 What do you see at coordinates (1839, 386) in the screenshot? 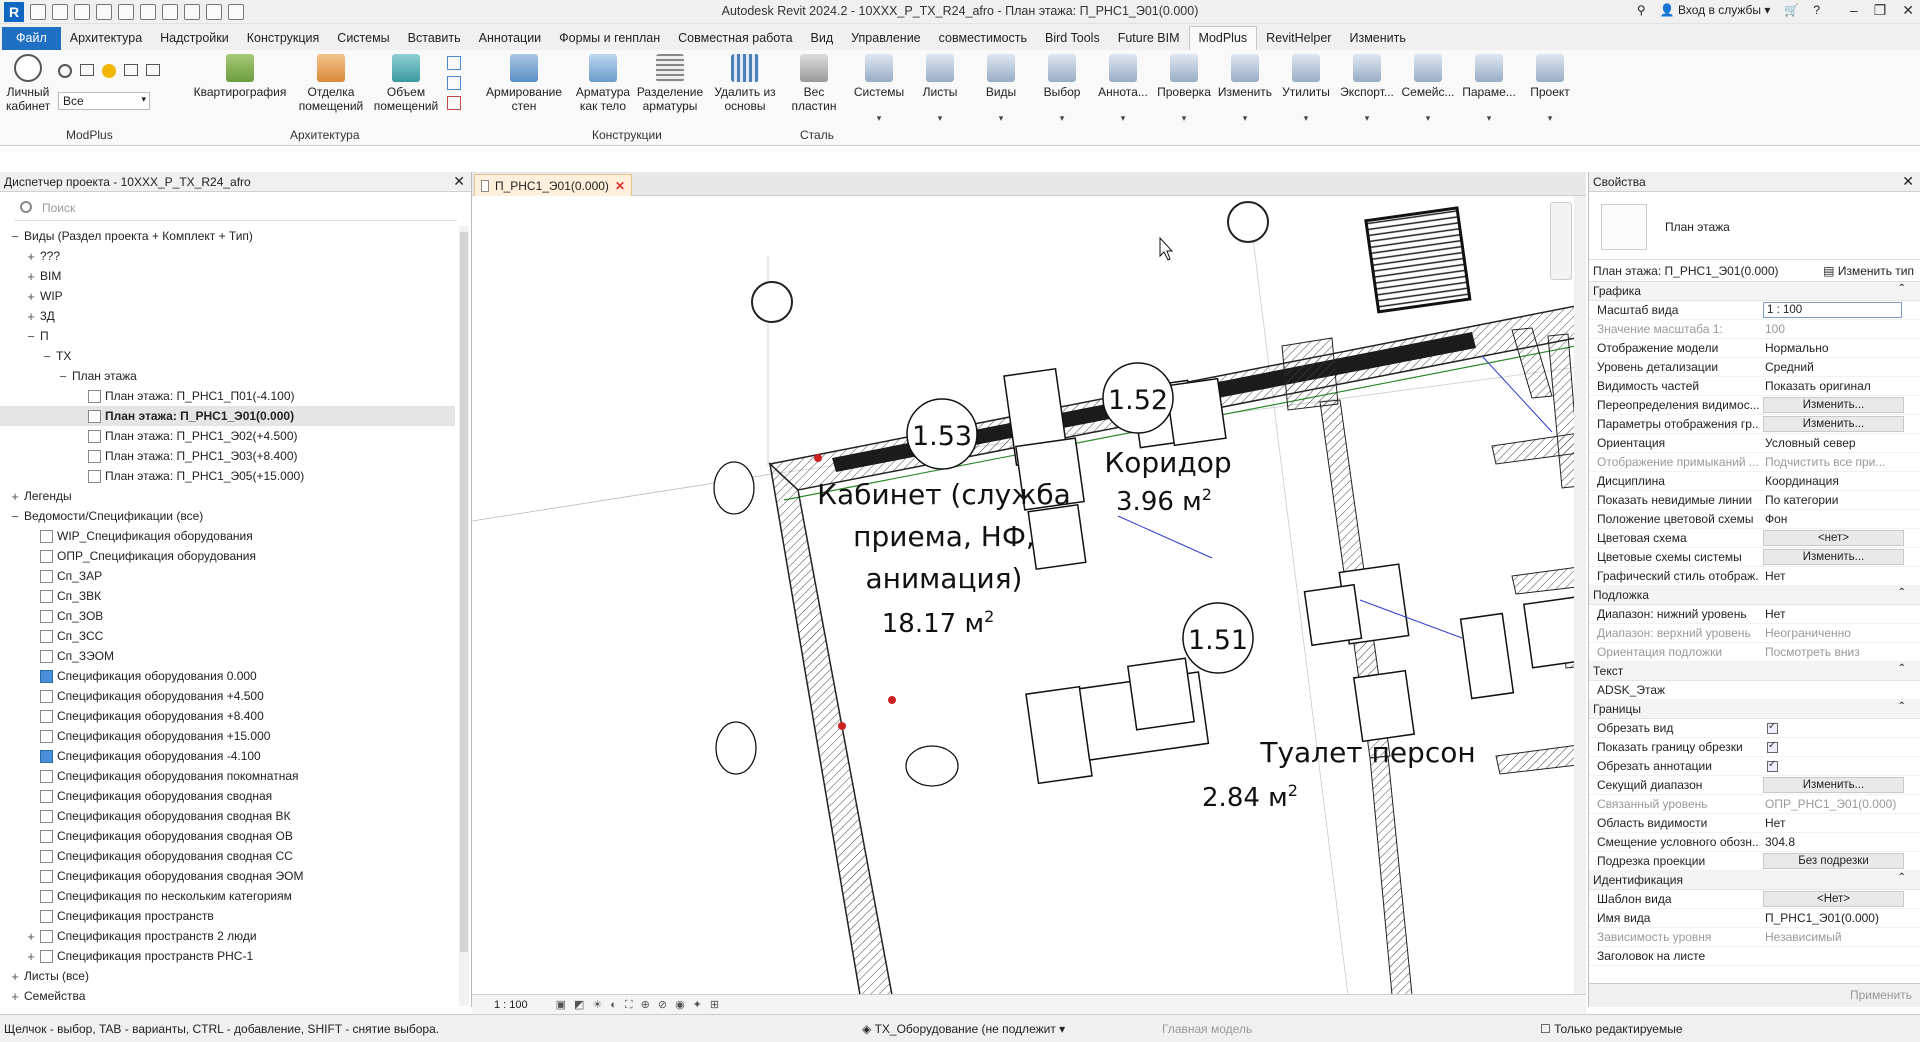
I see `property-value: Показать оригинал` at bounding box center [1839, 386].